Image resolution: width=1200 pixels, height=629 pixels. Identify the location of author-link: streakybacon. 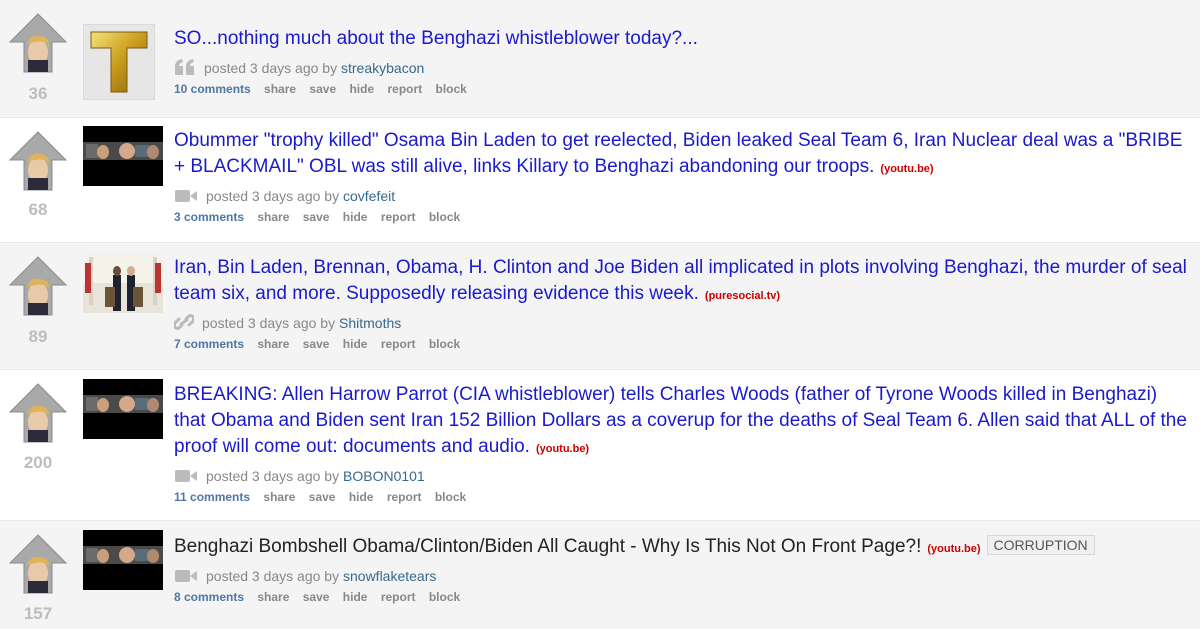
(382, 68).